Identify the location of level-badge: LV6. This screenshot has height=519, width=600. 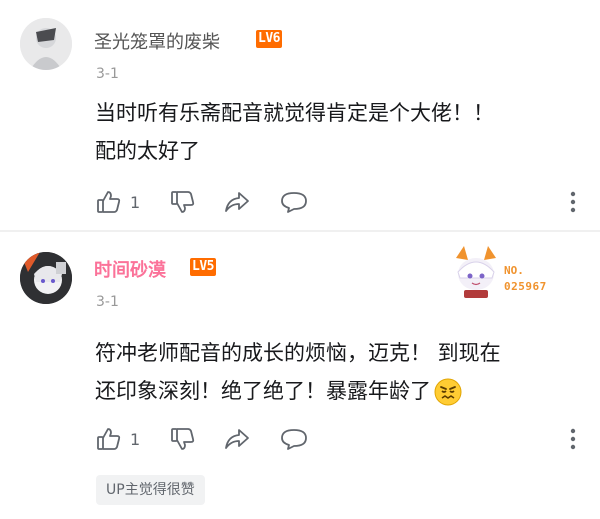
(269, 39).